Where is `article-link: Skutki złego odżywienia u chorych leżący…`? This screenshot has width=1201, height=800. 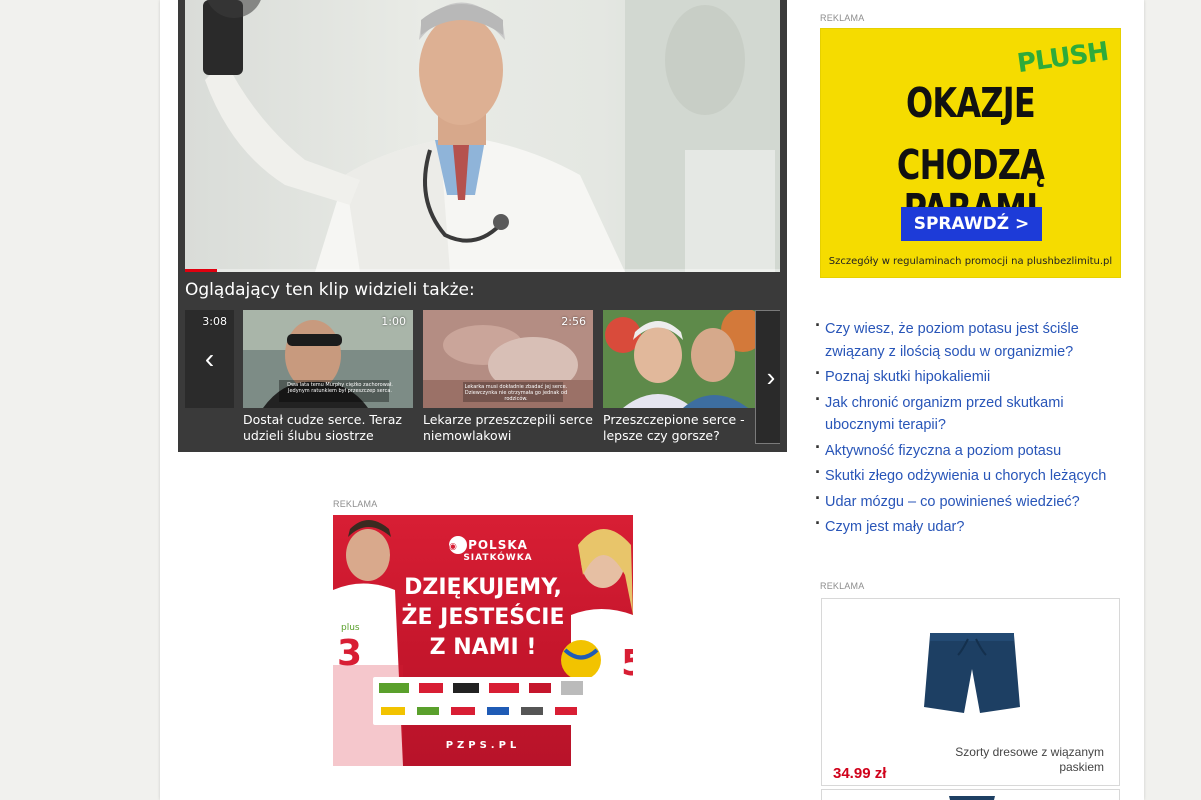
article-link: Skutki złego odżywienia u chorych leżący… is located at coordinates (965, 476).